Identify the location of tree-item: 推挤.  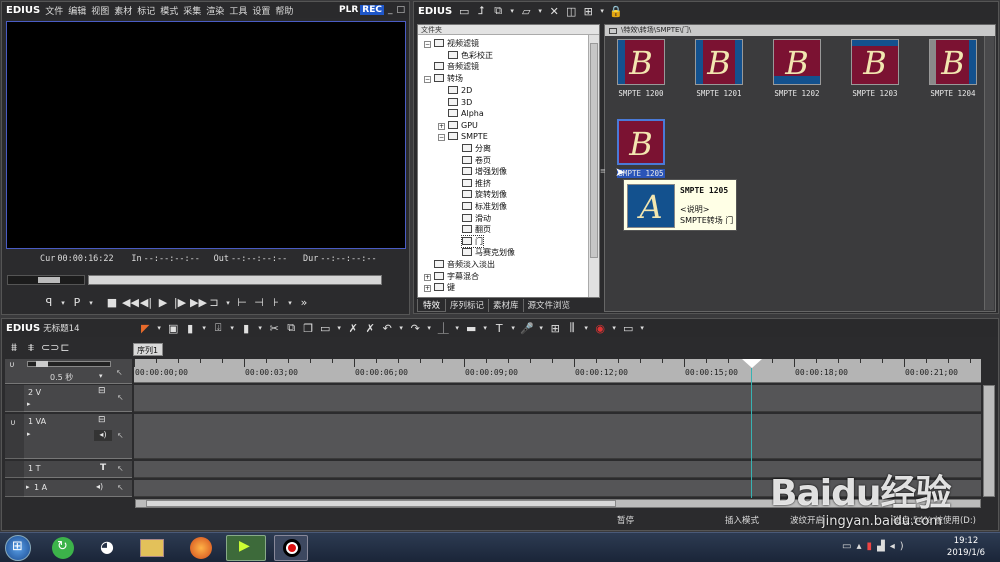
(476, 183).